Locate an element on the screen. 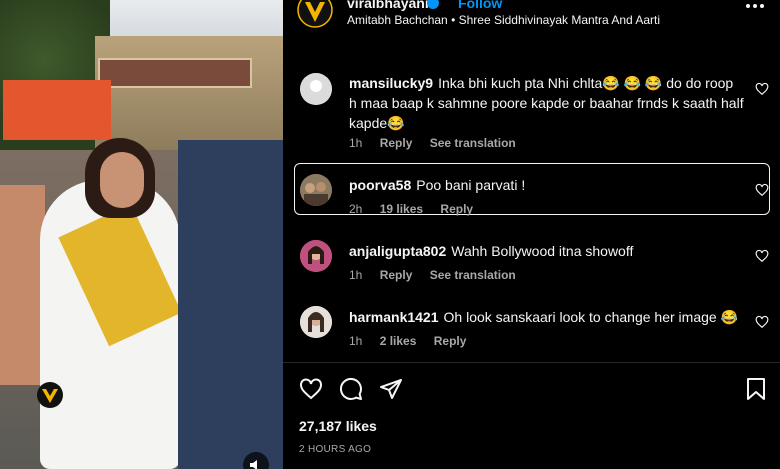  share-icon is located at coordinates (391, 389).